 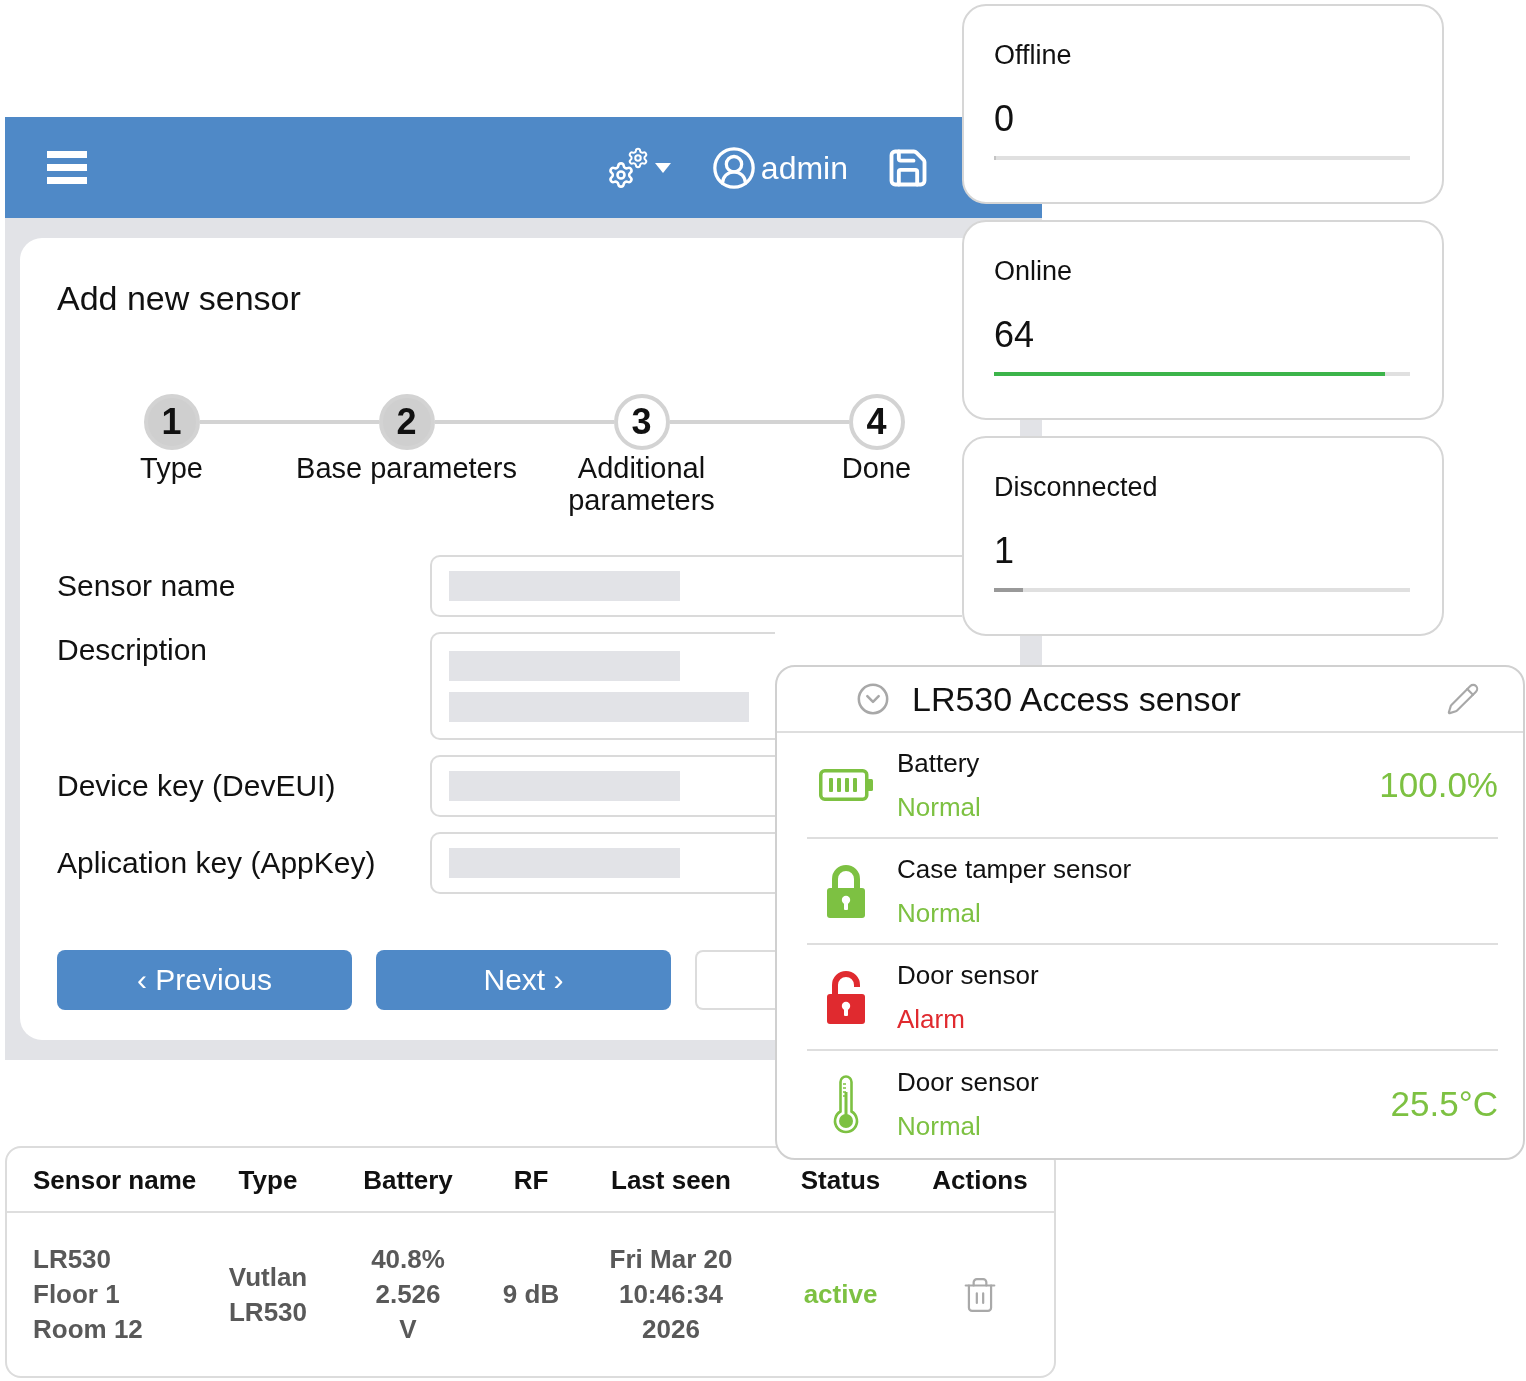 What do you see at coordinates (179, 298) in the screenshot?
I see `form-title: Add new sensor` at bounding box center [179, 298].